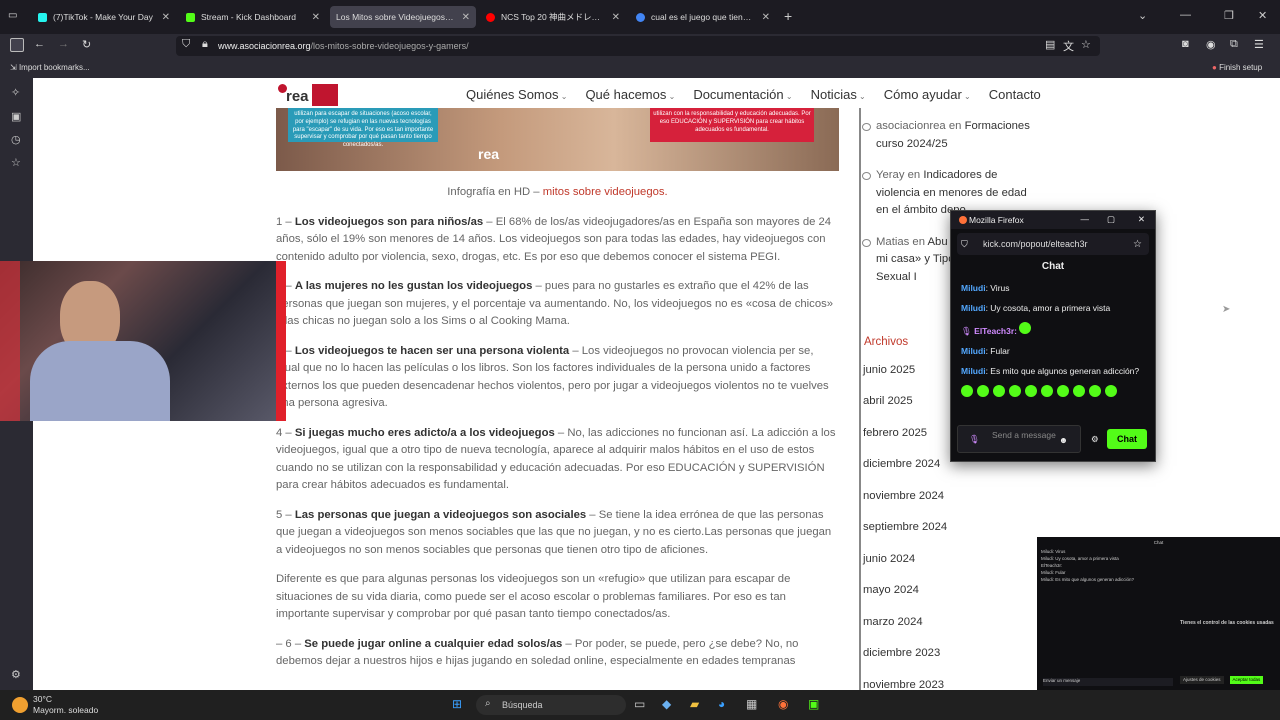 The height and width of the screenshot is (720, 1280). I want to click on sidebar-toggle-icon, so click(17, 45).